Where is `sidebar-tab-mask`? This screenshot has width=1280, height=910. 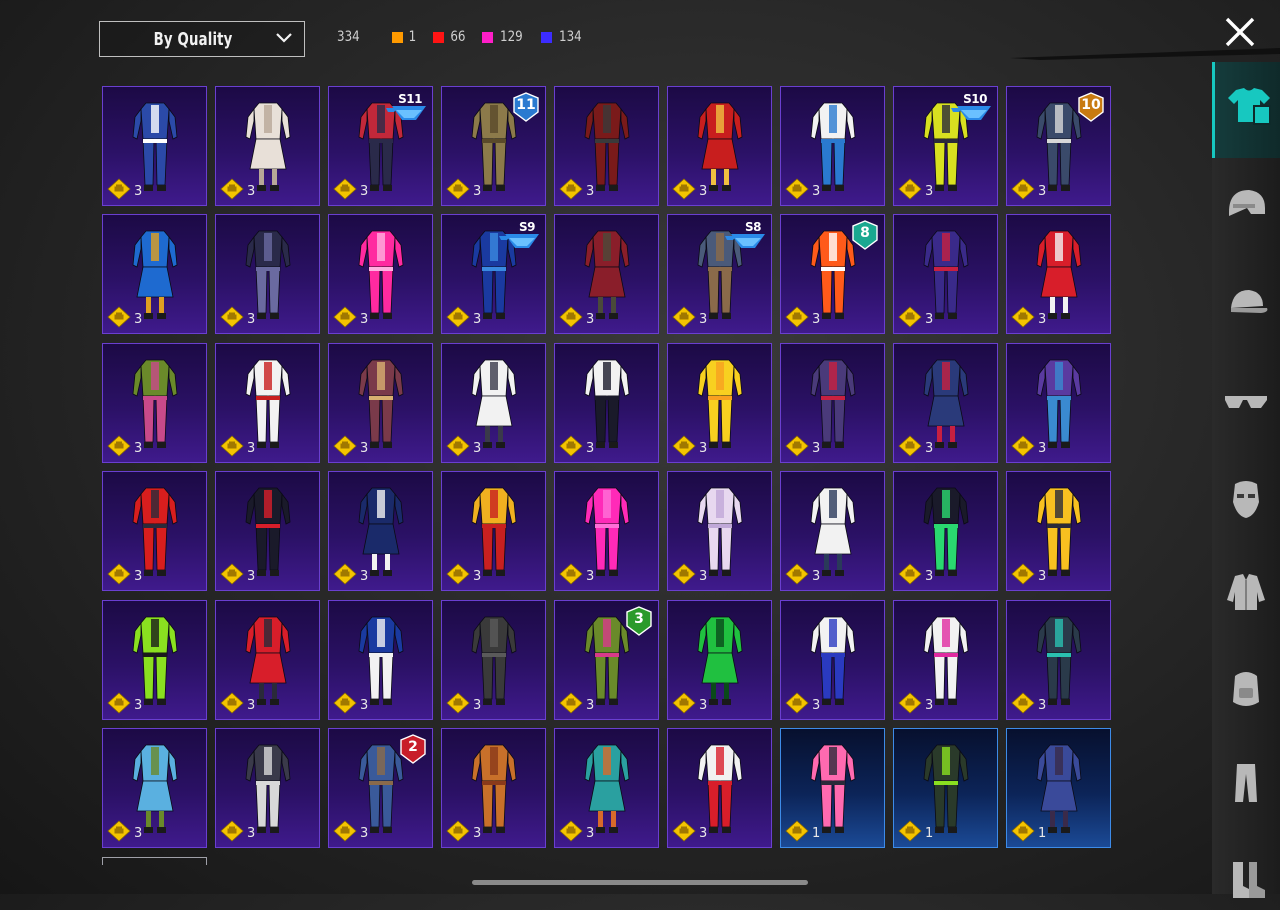 sidebar-tab-mask is located at coordinates (1246, 498).